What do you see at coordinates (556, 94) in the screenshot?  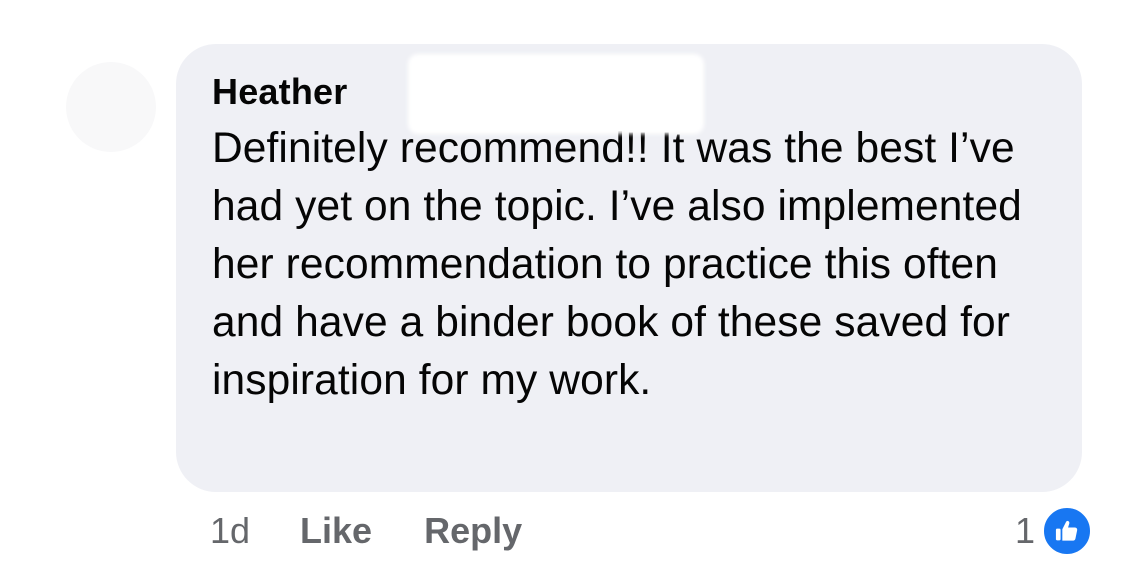 I see `redacted-area` at bounding box center [556, 94].